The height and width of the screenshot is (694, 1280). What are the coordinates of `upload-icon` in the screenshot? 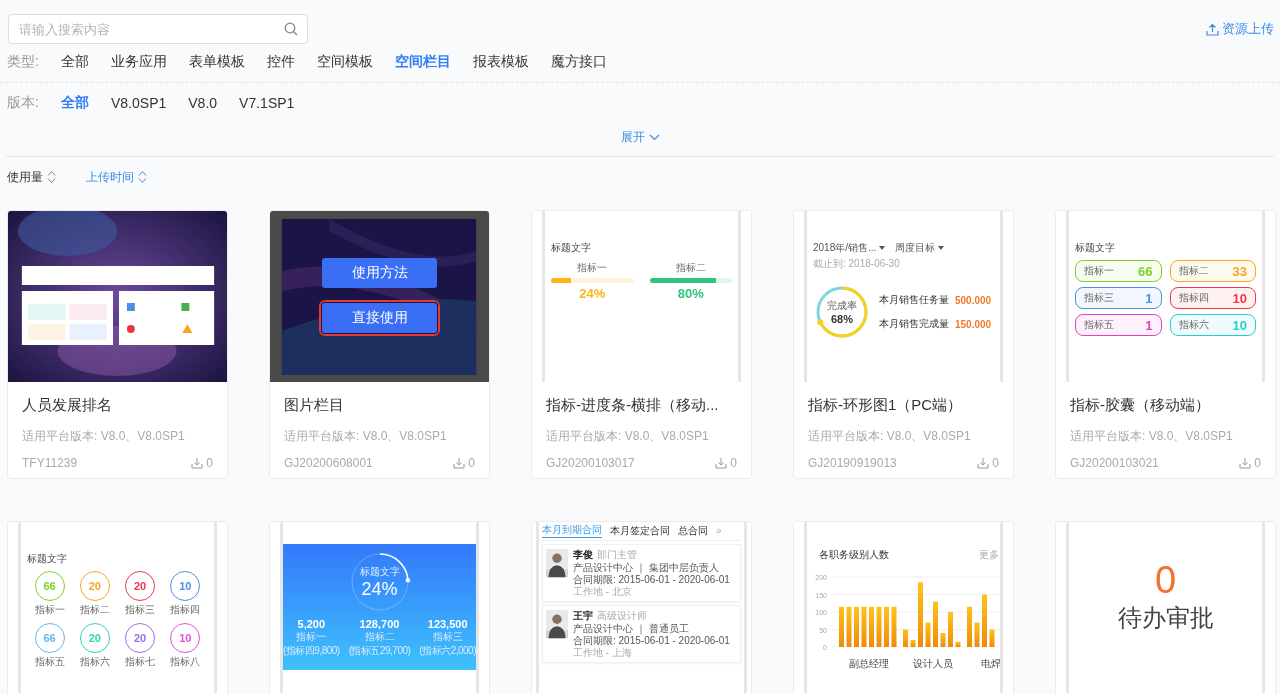 It's located at (1212, 29).